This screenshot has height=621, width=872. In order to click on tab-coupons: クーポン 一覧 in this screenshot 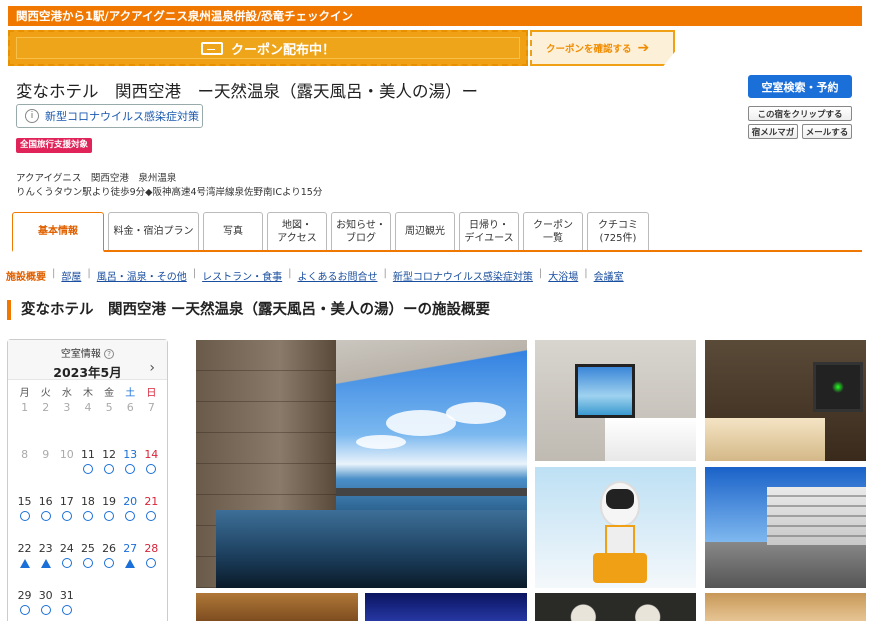, I will do `click(553, 231)`.